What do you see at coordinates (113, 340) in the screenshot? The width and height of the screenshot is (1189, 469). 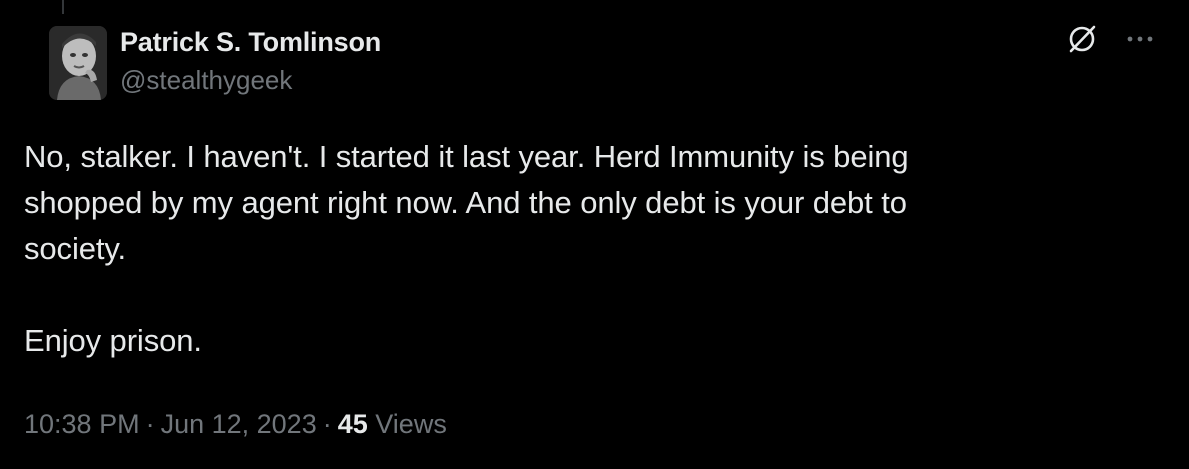 I see `tweet-text-line: Enjoy prison.` at bounding box center [113, 340].